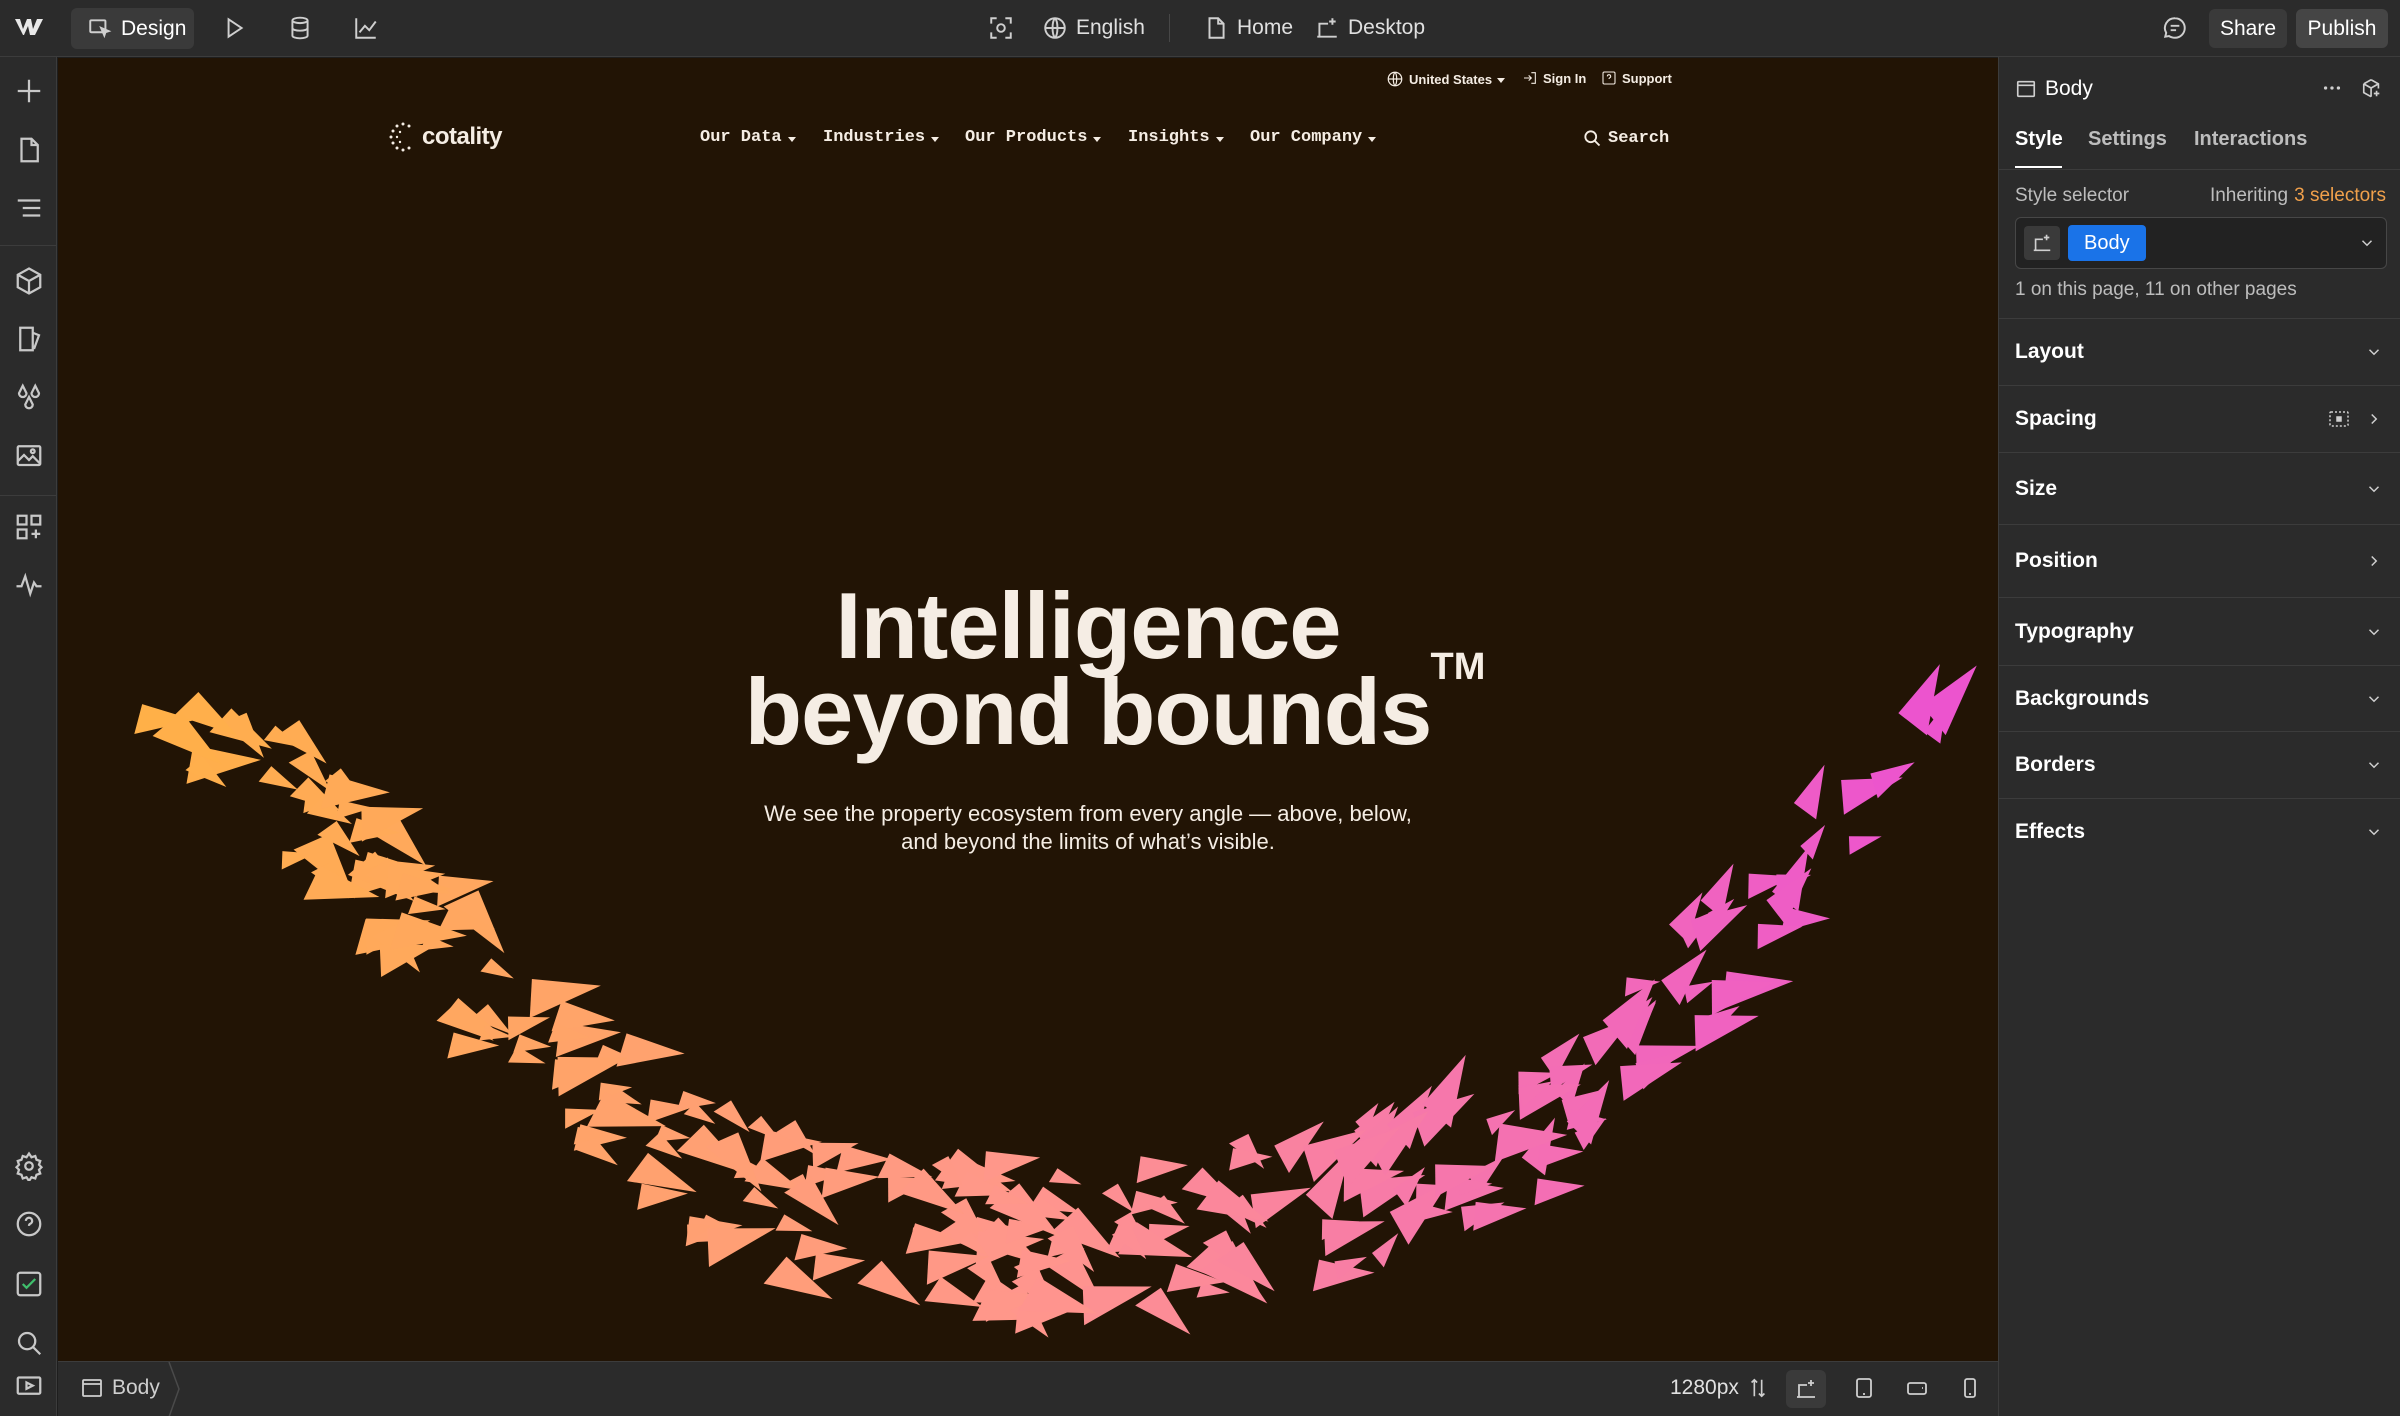 Image resolution: width=2400 pixels, height=1416 pixels. Describe the element at coordinates (2107, 243) in the screenshot. I see `selector-chip-body: Body` at that location.